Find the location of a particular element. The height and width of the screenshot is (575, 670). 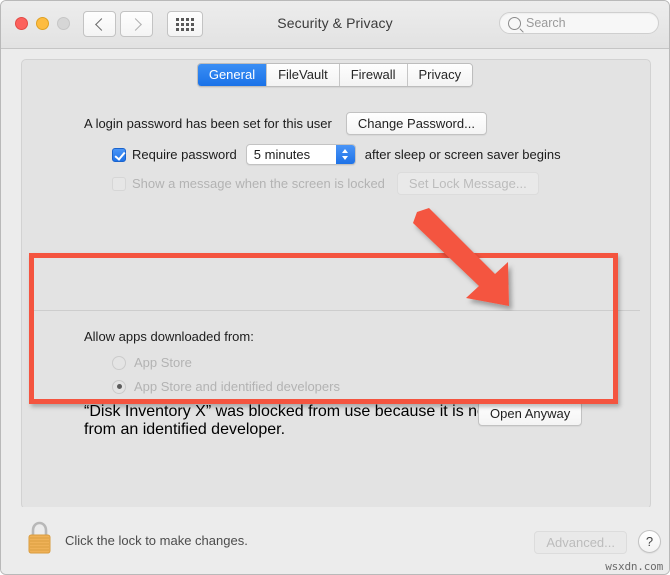

allow-apps-heading: Allow apps downloaded from: is located at coordinates (169, 336).